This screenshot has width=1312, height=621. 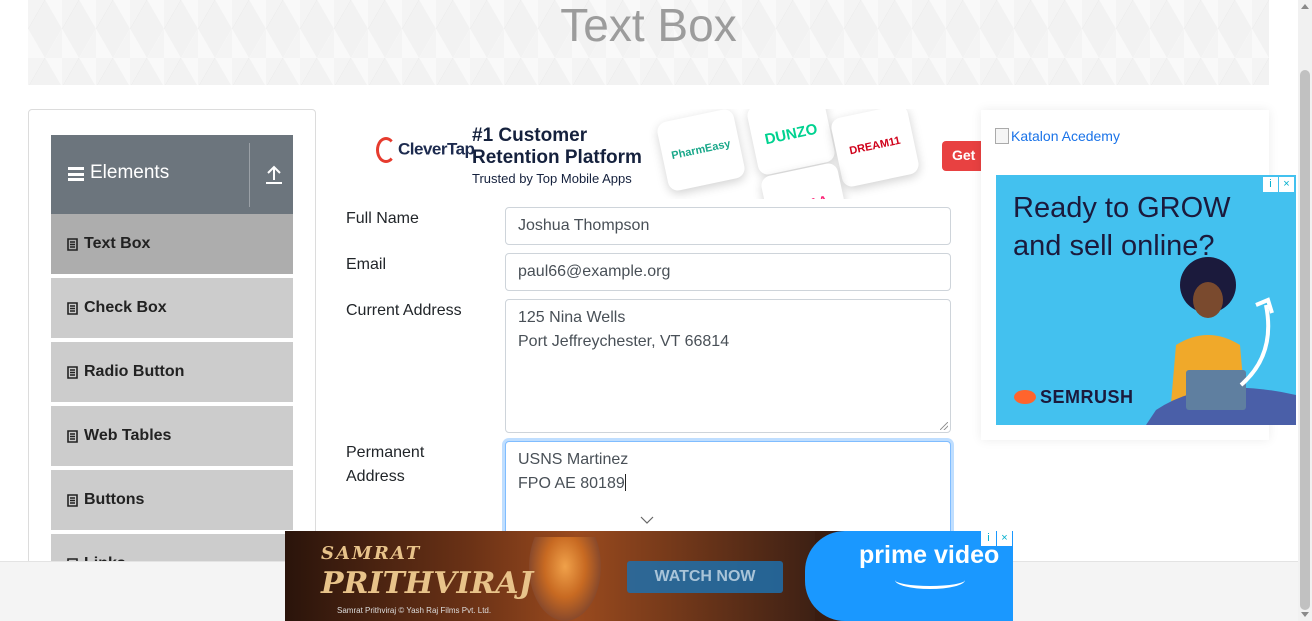 What do you see at coordinates (929, 555) in the screenshot?
I see `prime-video-logo: prime video` at bounding box center [929, 555].